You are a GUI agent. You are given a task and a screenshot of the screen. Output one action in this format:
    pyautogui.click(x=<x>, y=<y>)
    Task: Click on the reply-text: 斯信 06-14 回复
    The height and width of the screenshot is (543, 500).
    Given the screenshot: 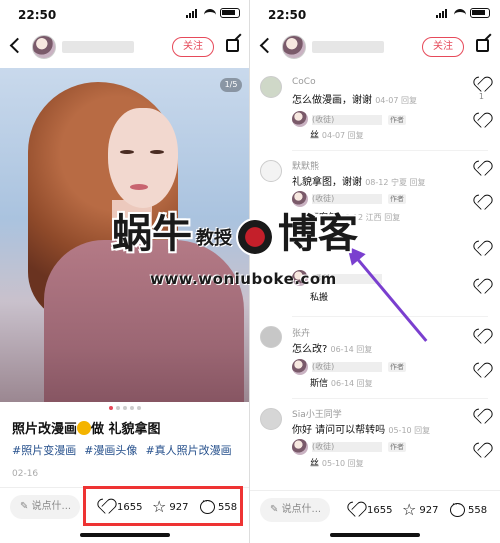 What is the action you would take?
    pyautogui.click(x=341, y=382)
    